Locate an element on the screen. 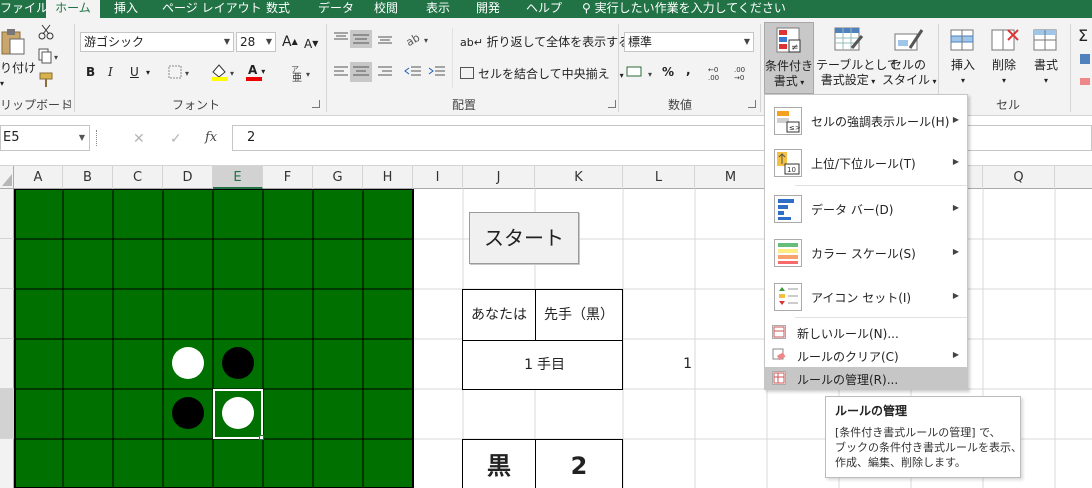  wrap-text-button: ab↵ 折り返して全体を表示する is located at coordinates (545, 42).